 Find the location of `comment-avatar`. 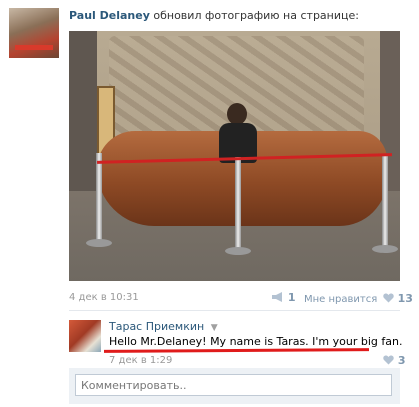

comment-avatar is located at coordinates (85, 336).